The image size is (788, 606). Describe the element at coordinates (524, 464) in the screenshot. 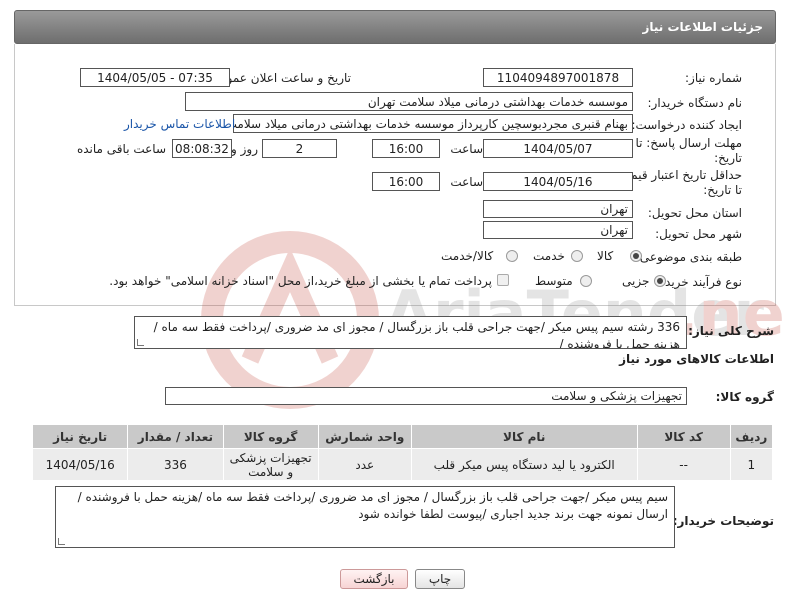

I see `cell-goods-name: الکترود یا لید دستگاه پیس میکر قلب` at that location.